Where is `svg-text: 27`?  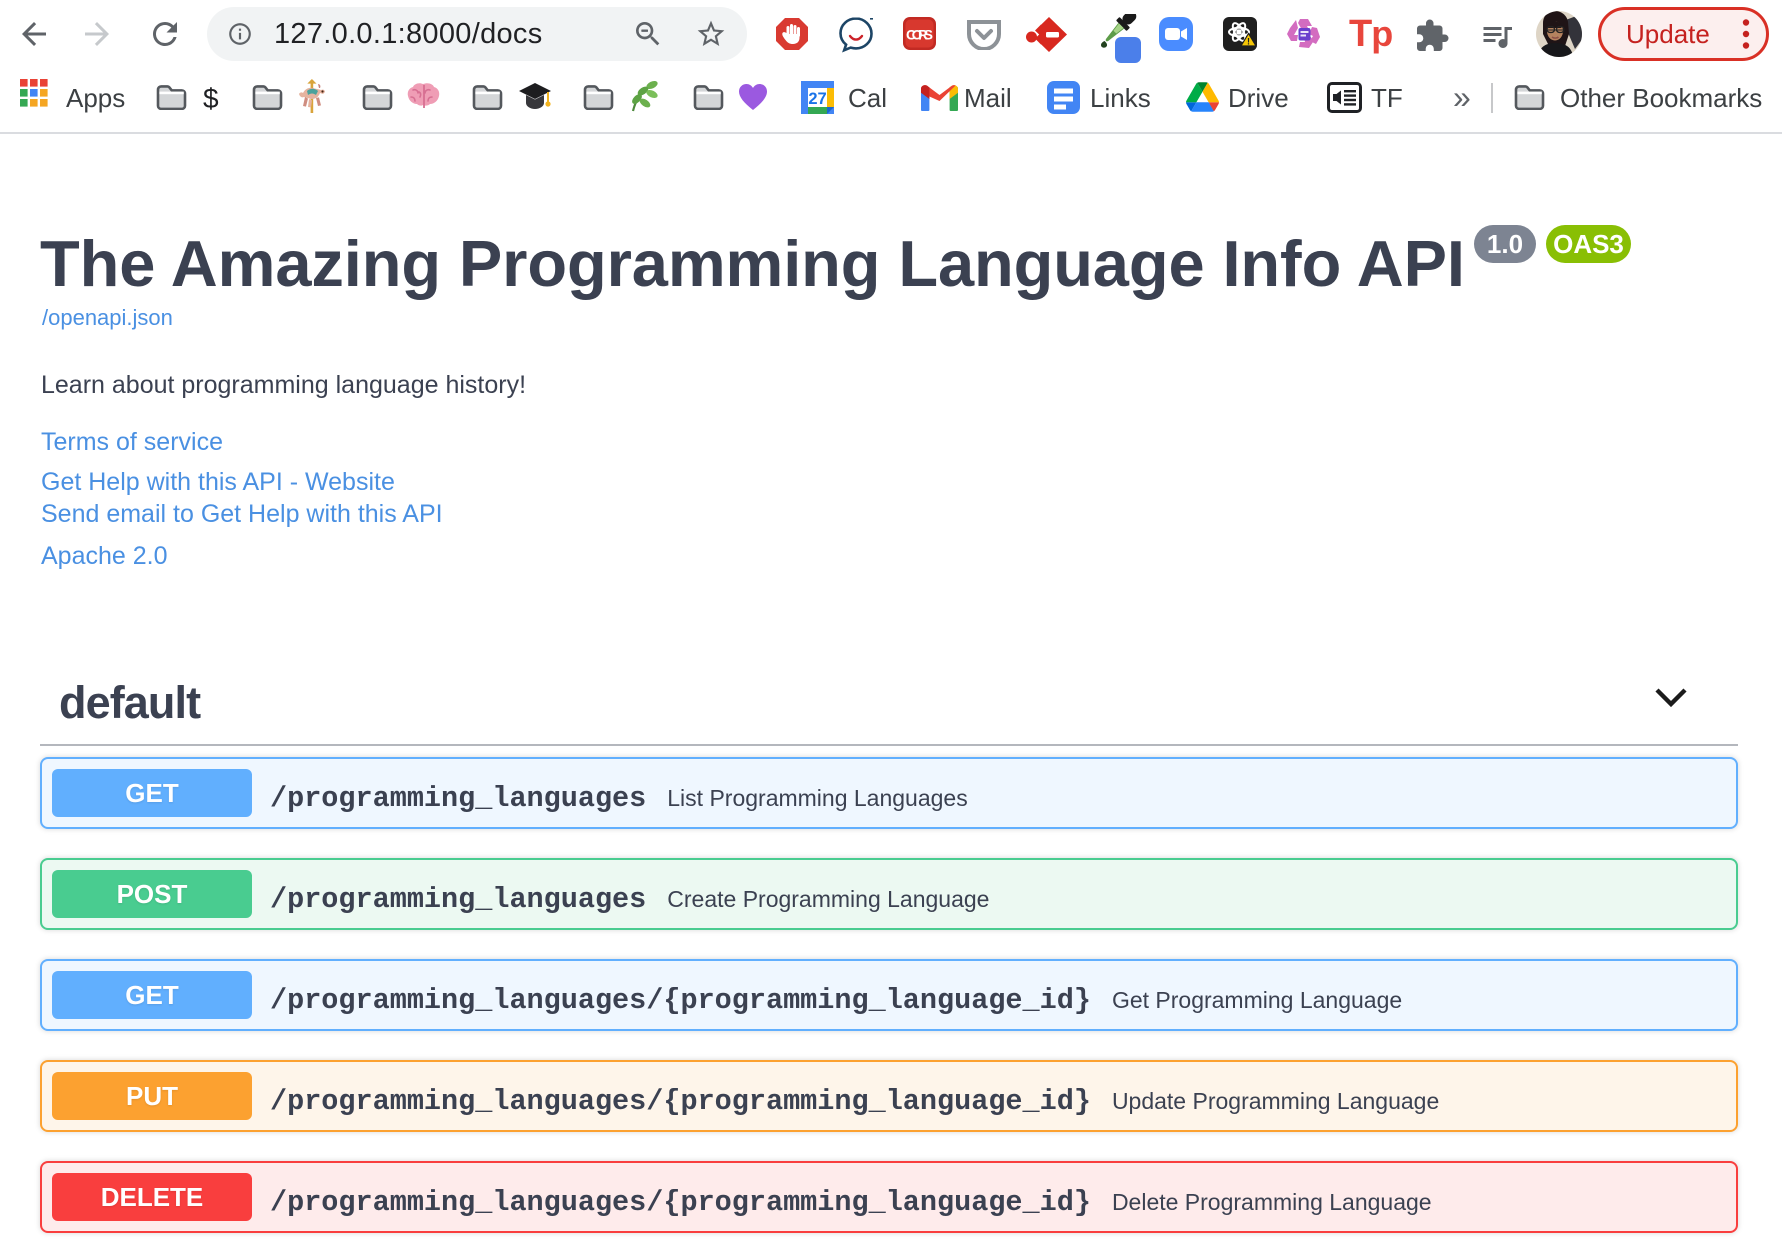
svg-text: 27 is located at coordinates (817, 99).